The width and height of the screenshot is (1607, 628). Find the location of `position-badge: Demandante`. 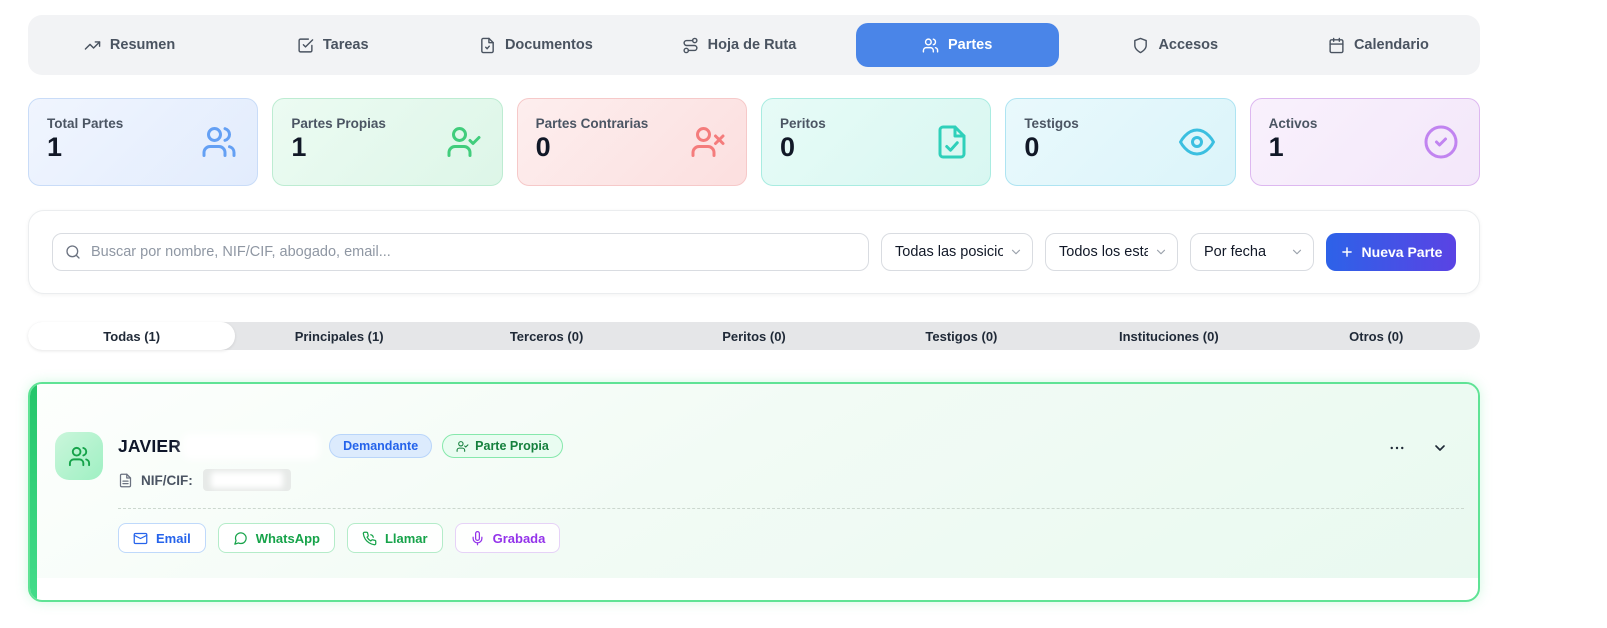

position-badge: Demandante is located at coordinates (381, 446).